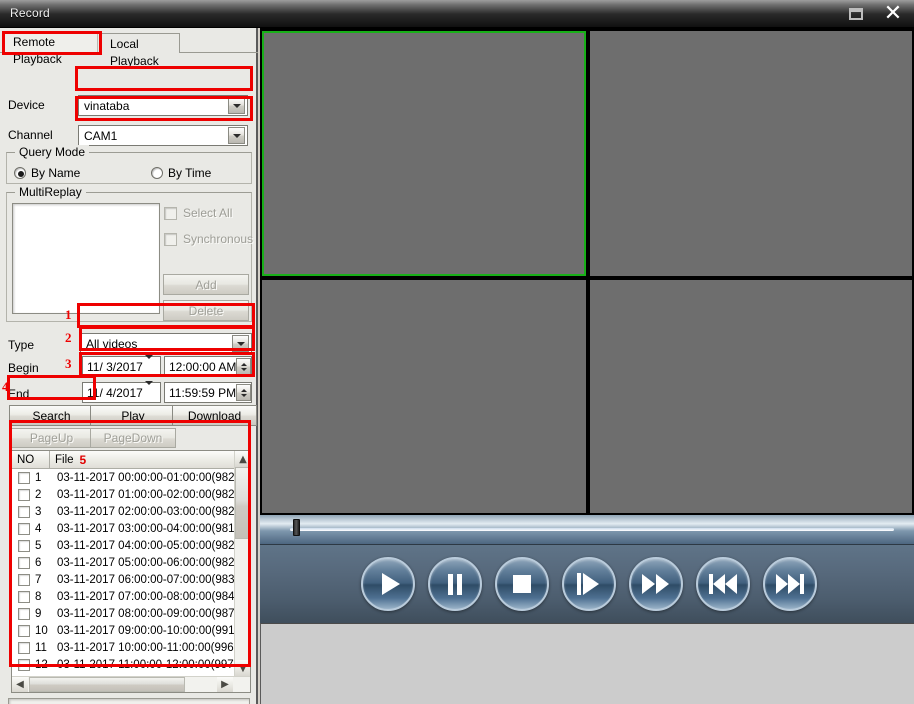 The height and width of the screenshot is (704, 914). I want to click on seek-bar, so click(587, 529).